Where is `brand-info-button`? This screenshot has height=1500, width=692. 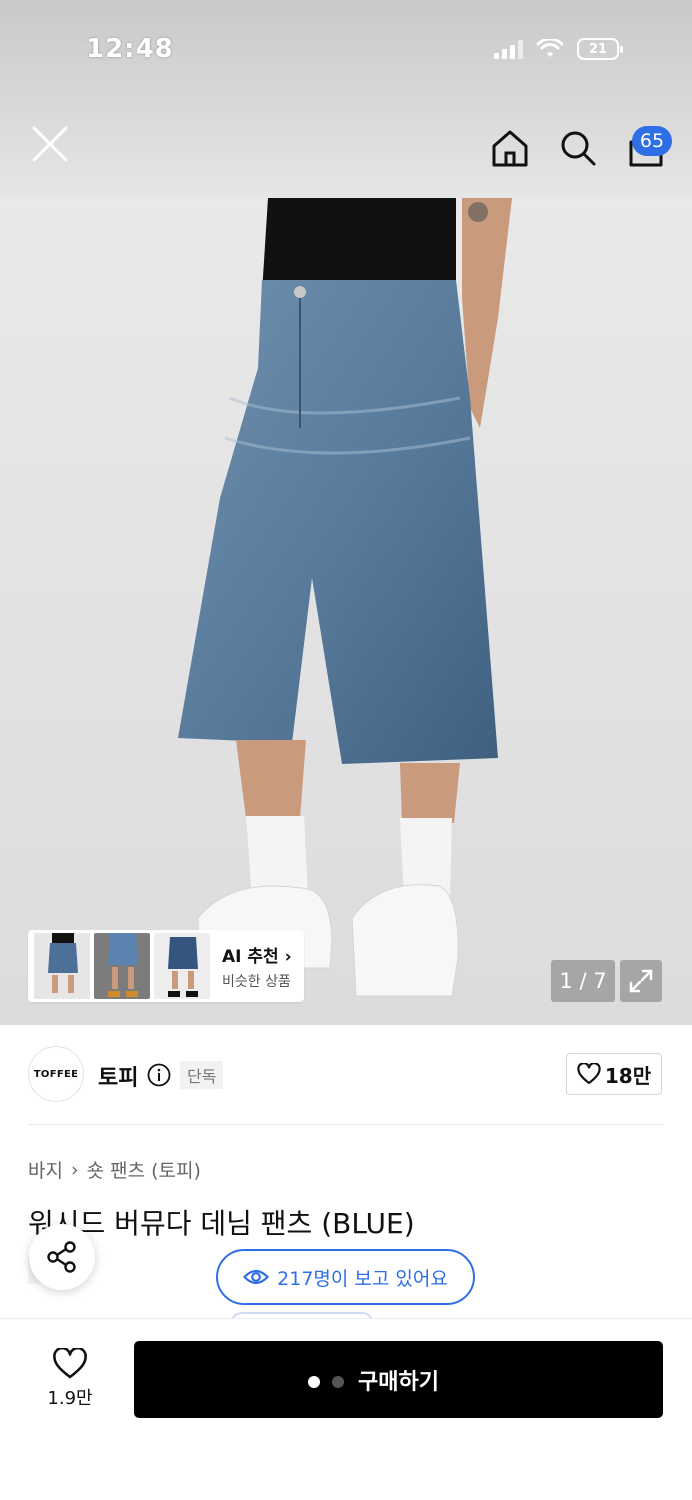 brand-info-button is located at coordinates (159, 1075).